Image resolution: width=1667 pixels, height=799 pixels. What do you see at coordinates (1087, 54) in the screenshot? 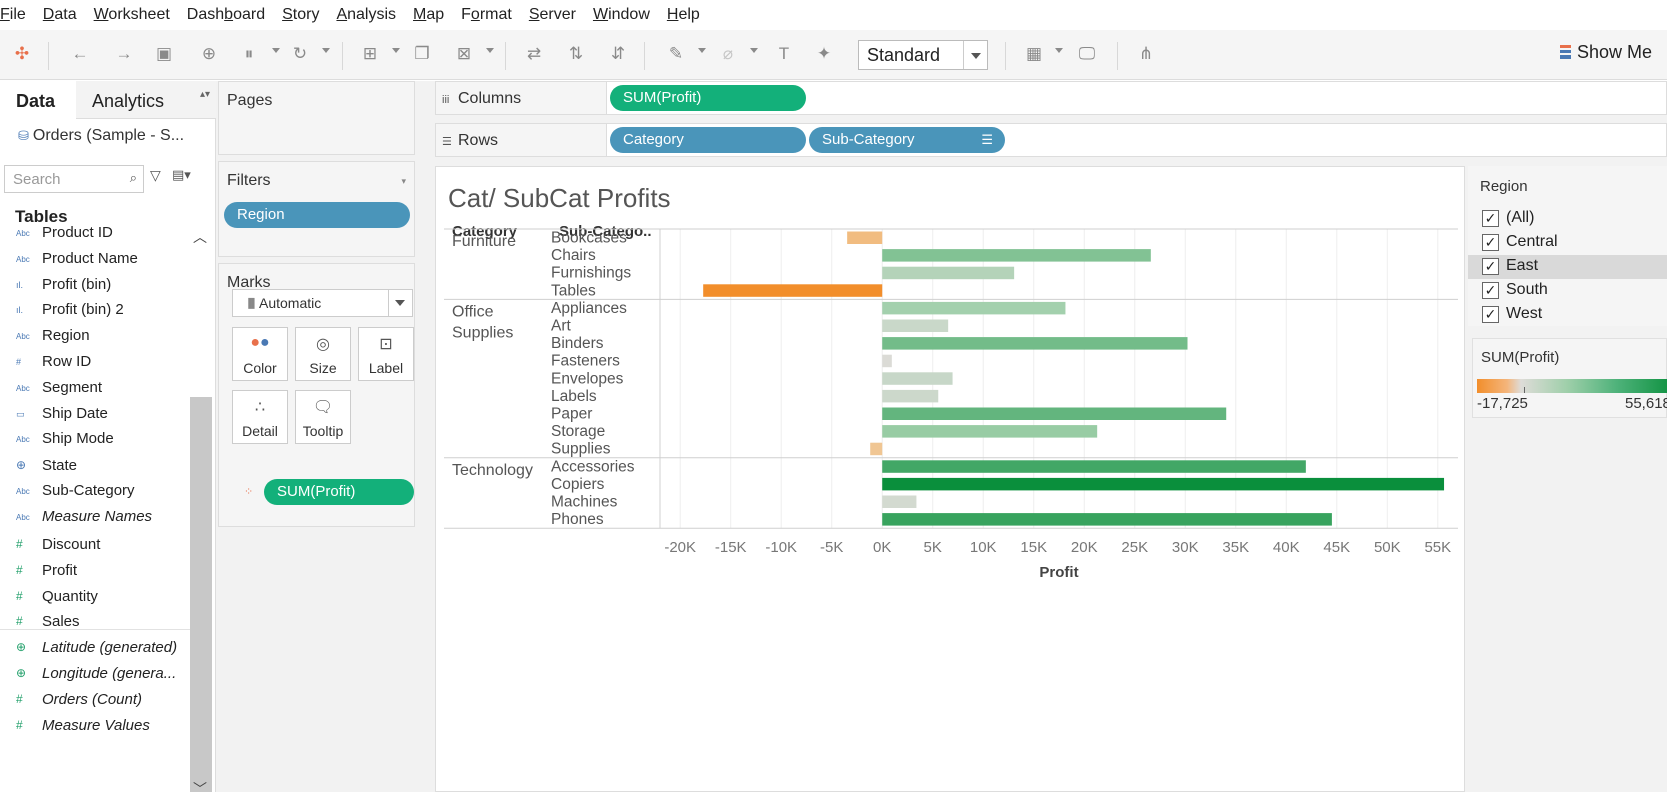
I see `presentation-mode-icon: 🖵` at bounding box center [1087, 54].